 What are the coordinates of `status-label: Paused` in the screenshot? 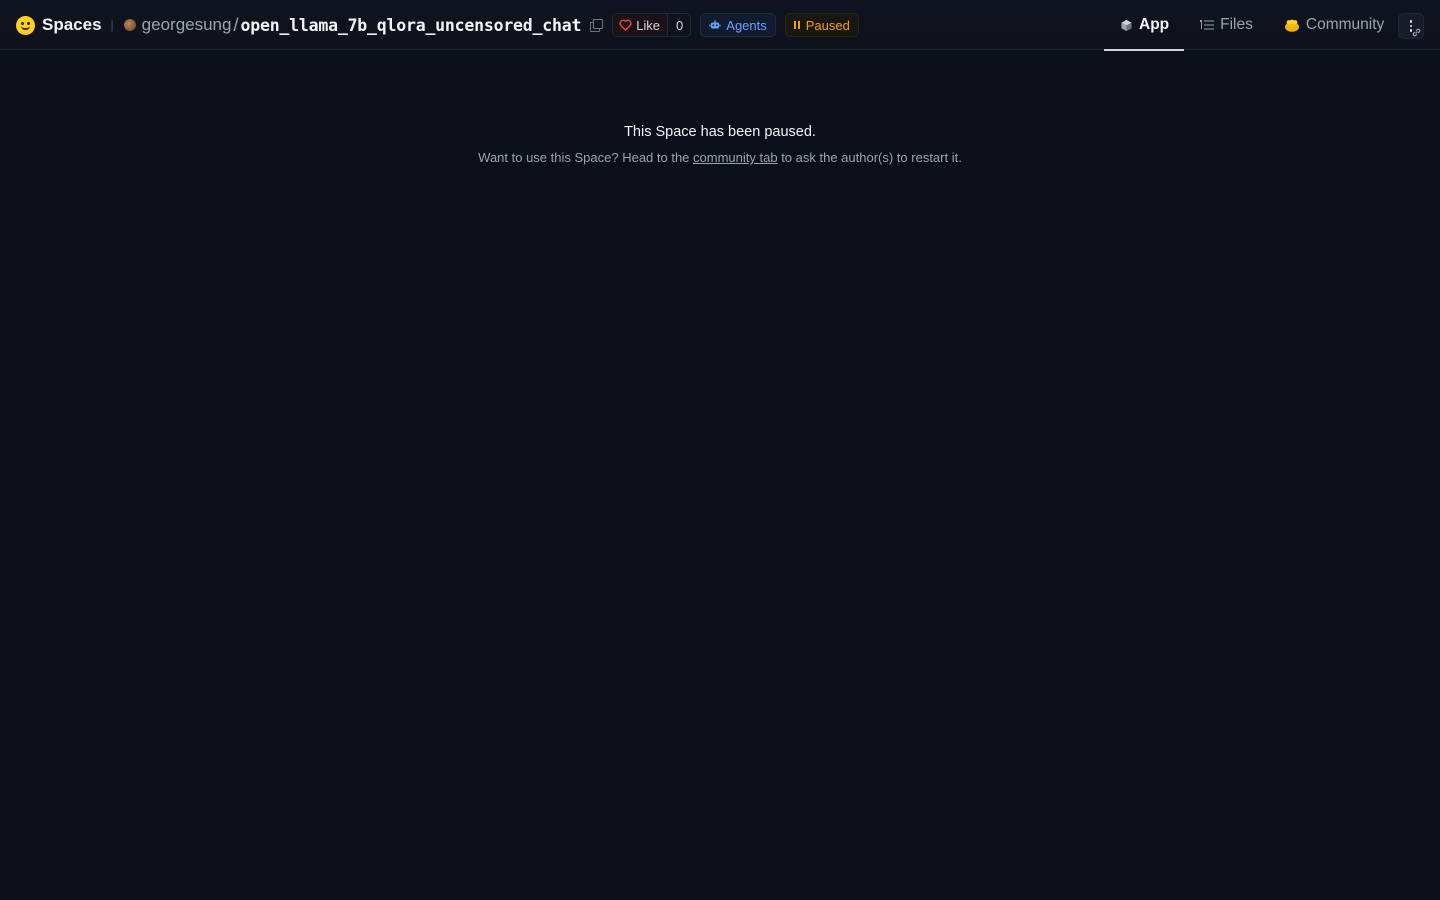 It's located at (827, 25).